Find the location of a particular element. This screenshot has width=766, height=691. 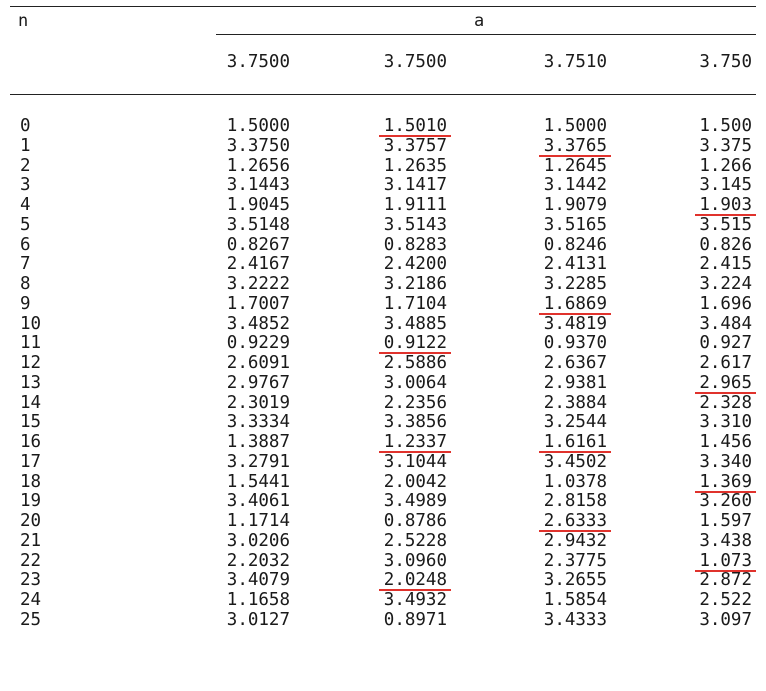

table-cell: 2.3775 is located at coordinates (575, 560).